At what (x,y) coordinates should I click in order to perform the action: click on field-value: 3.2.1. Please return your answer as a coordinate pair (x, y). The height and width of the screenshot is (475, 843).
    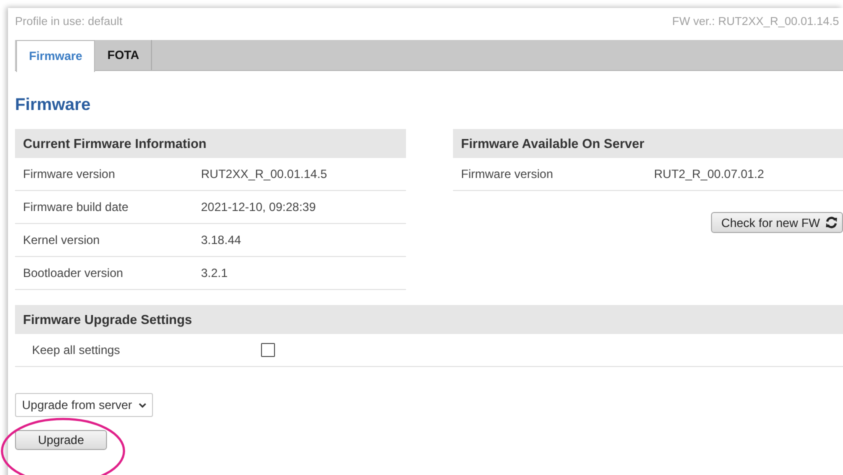
    Looking at the image, I should click on (214, 273).